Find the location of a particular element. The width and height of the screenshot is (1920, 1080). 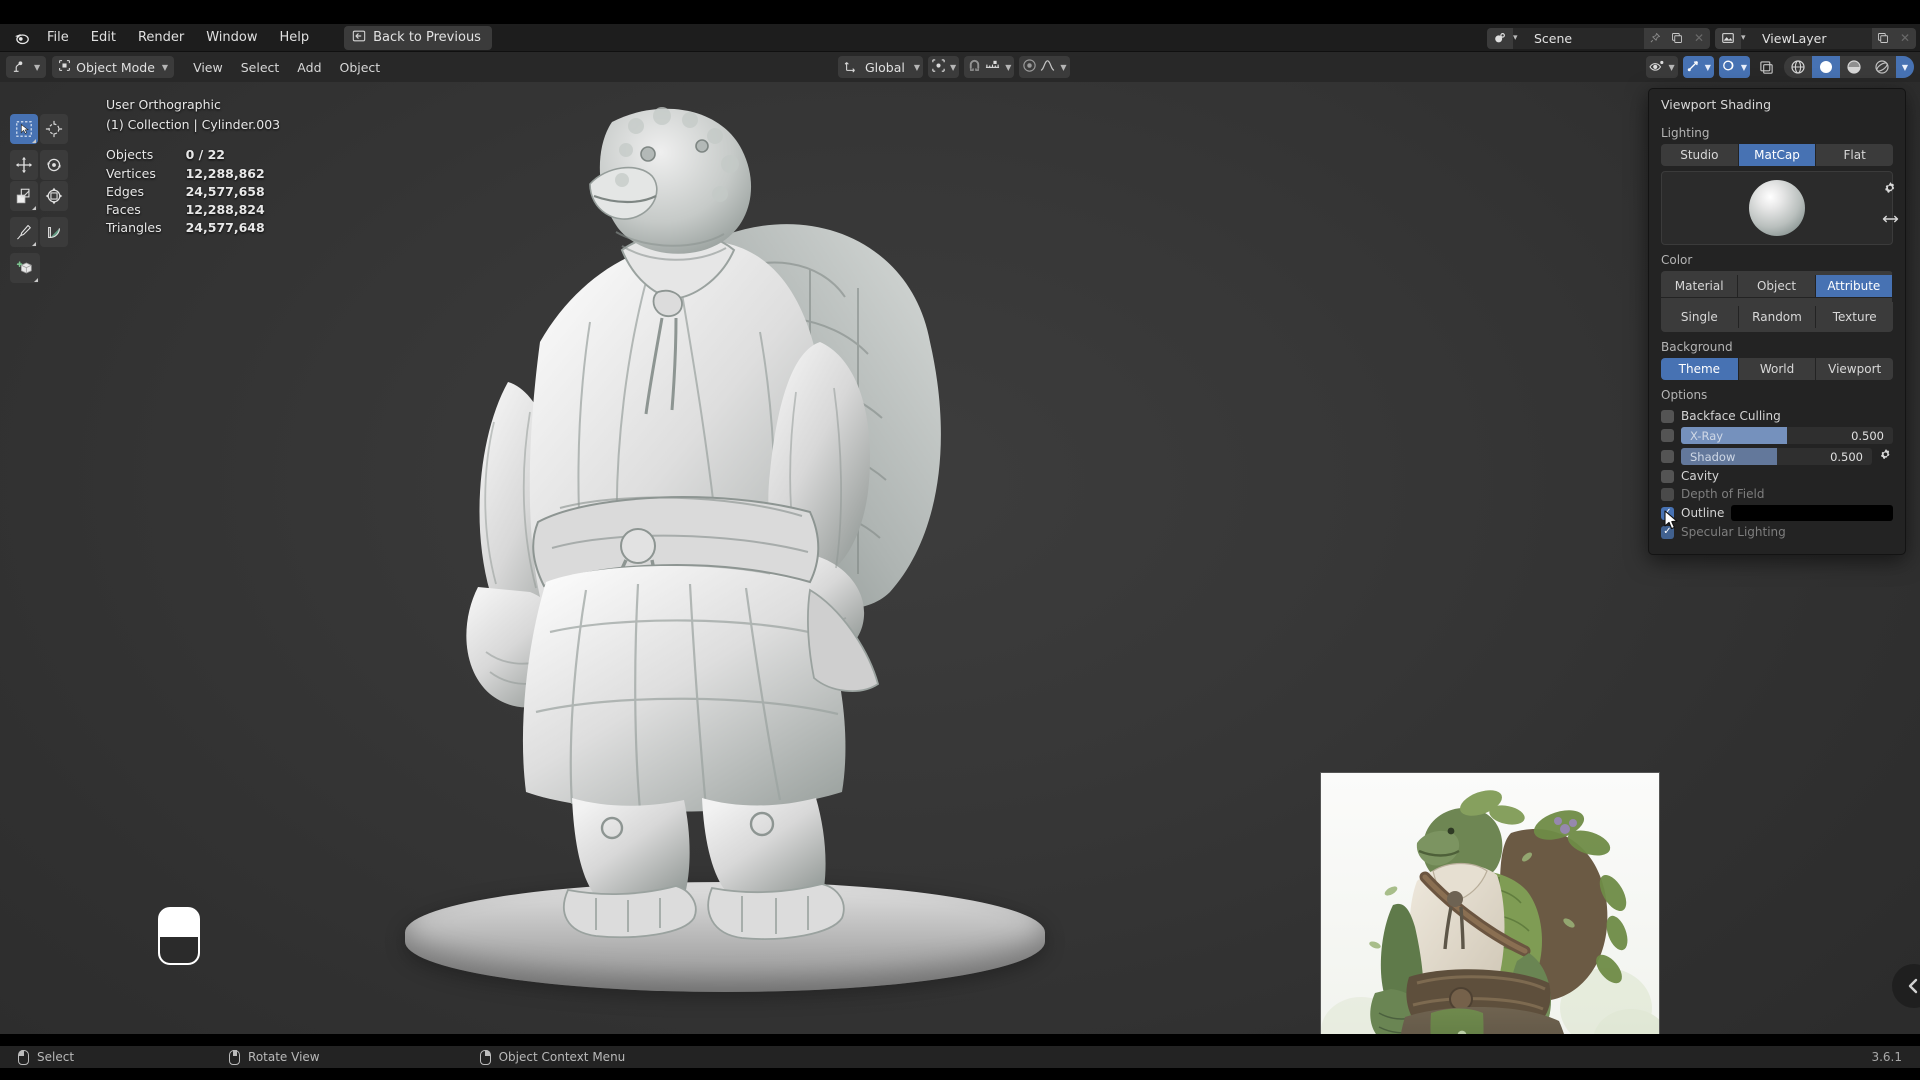

scene-name: Scene is located at coordinates (1585, 38).